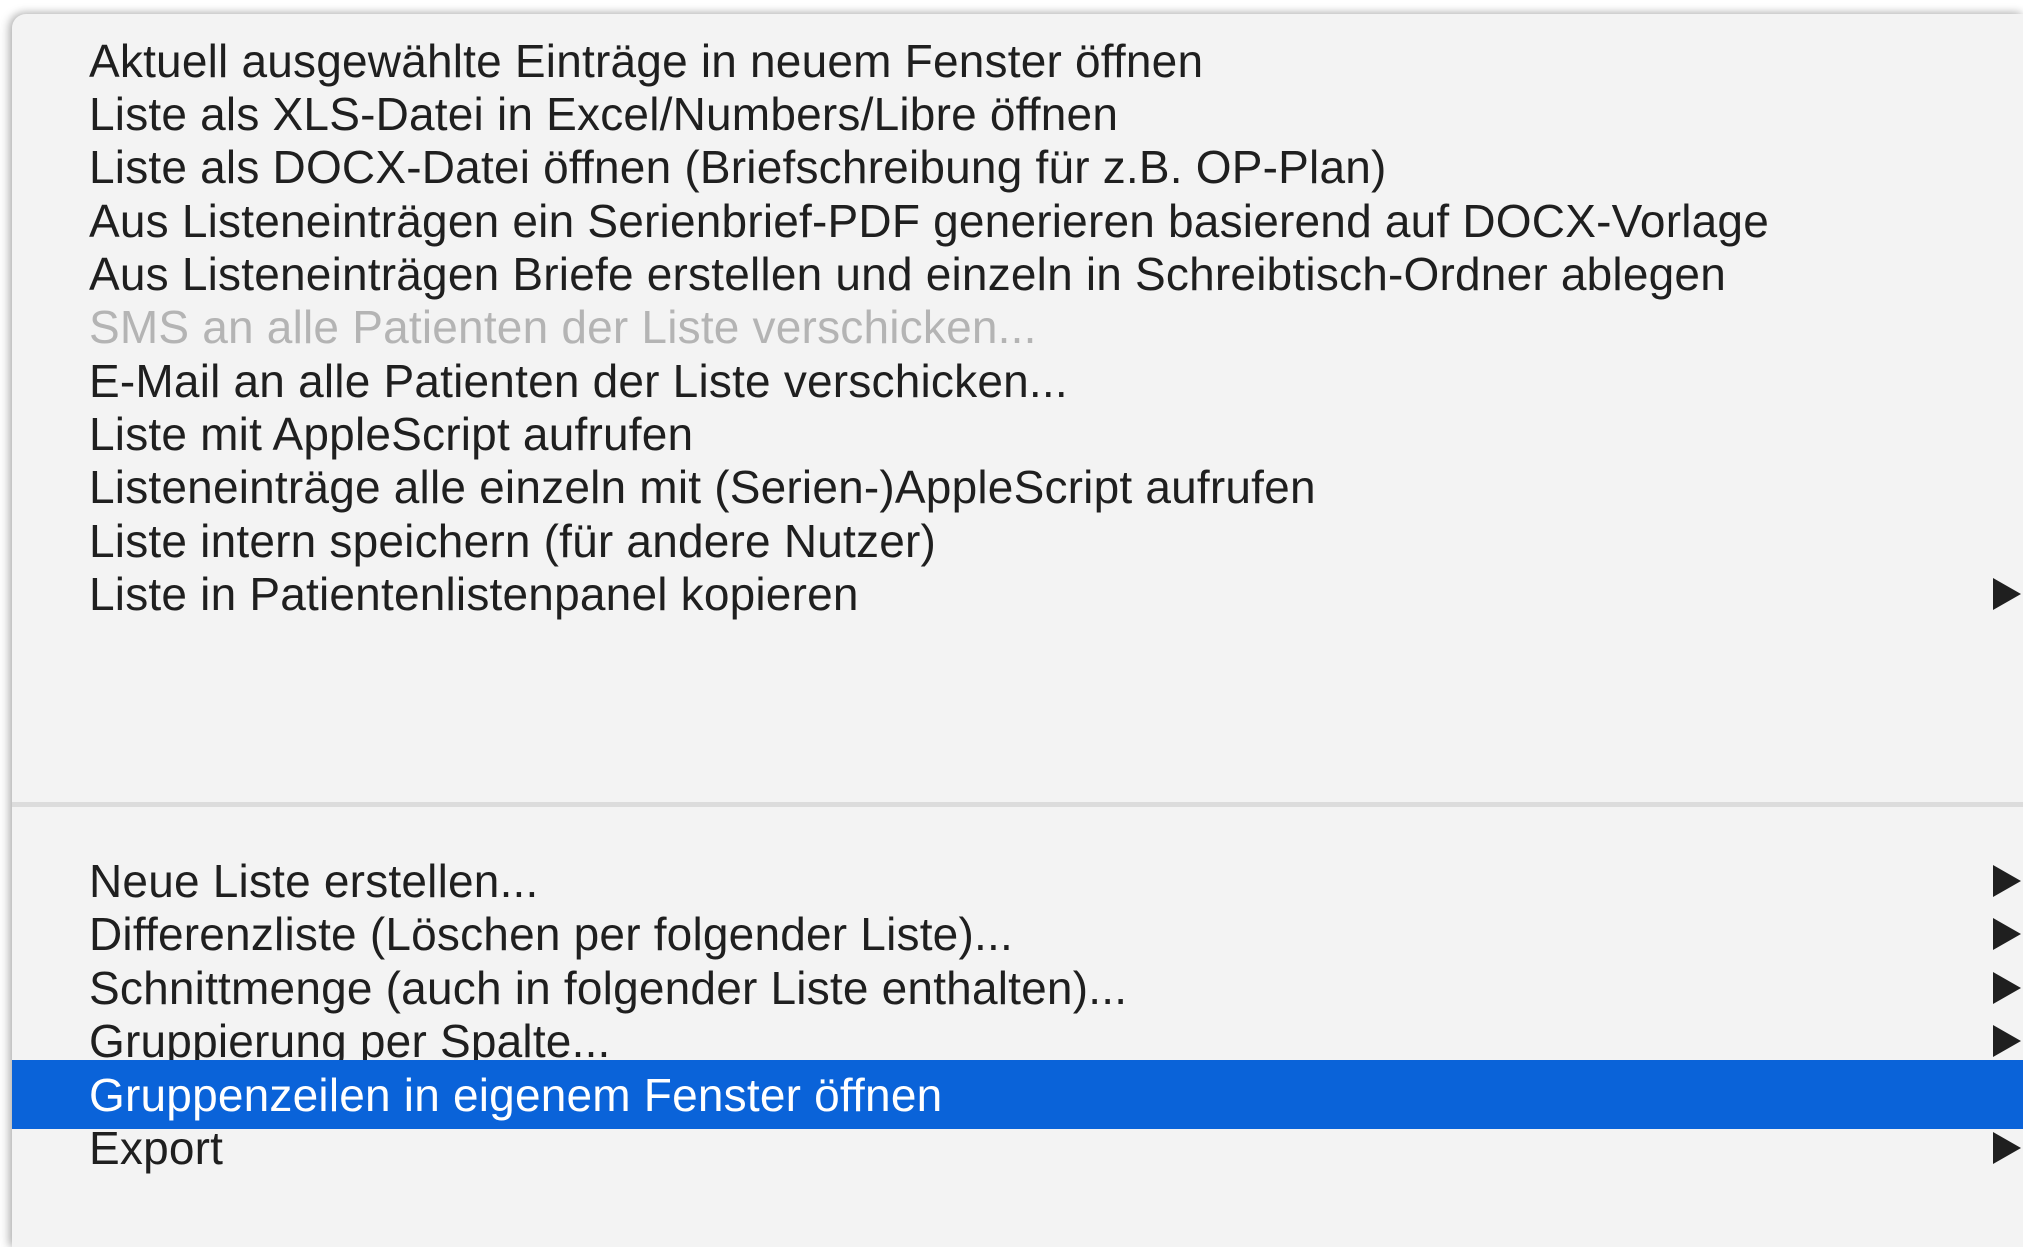 This screenshot has height=1247, width=2023. I want to click on menu-item-copy-to-patient-list-panel: Liste in Patientenlistenpanel kopieren, so click(1017, 593).